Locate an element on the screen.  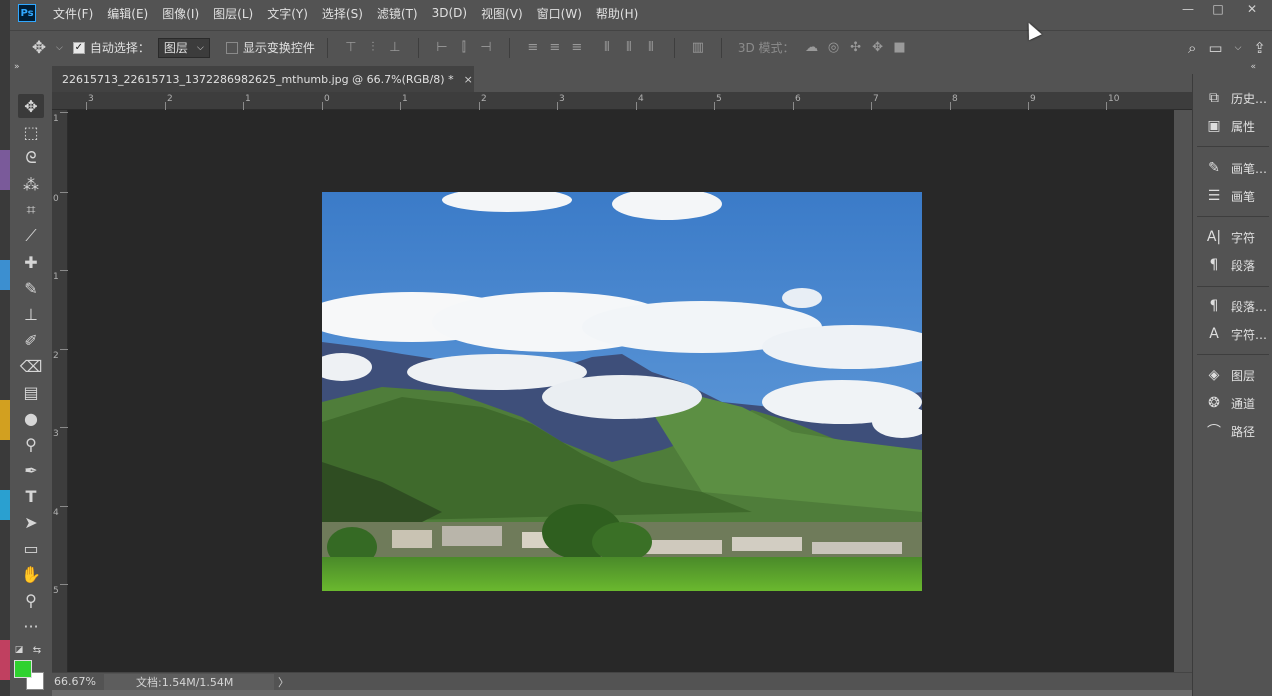
align-bottom-icon: ⊥ is located at coordinates (395, 48).